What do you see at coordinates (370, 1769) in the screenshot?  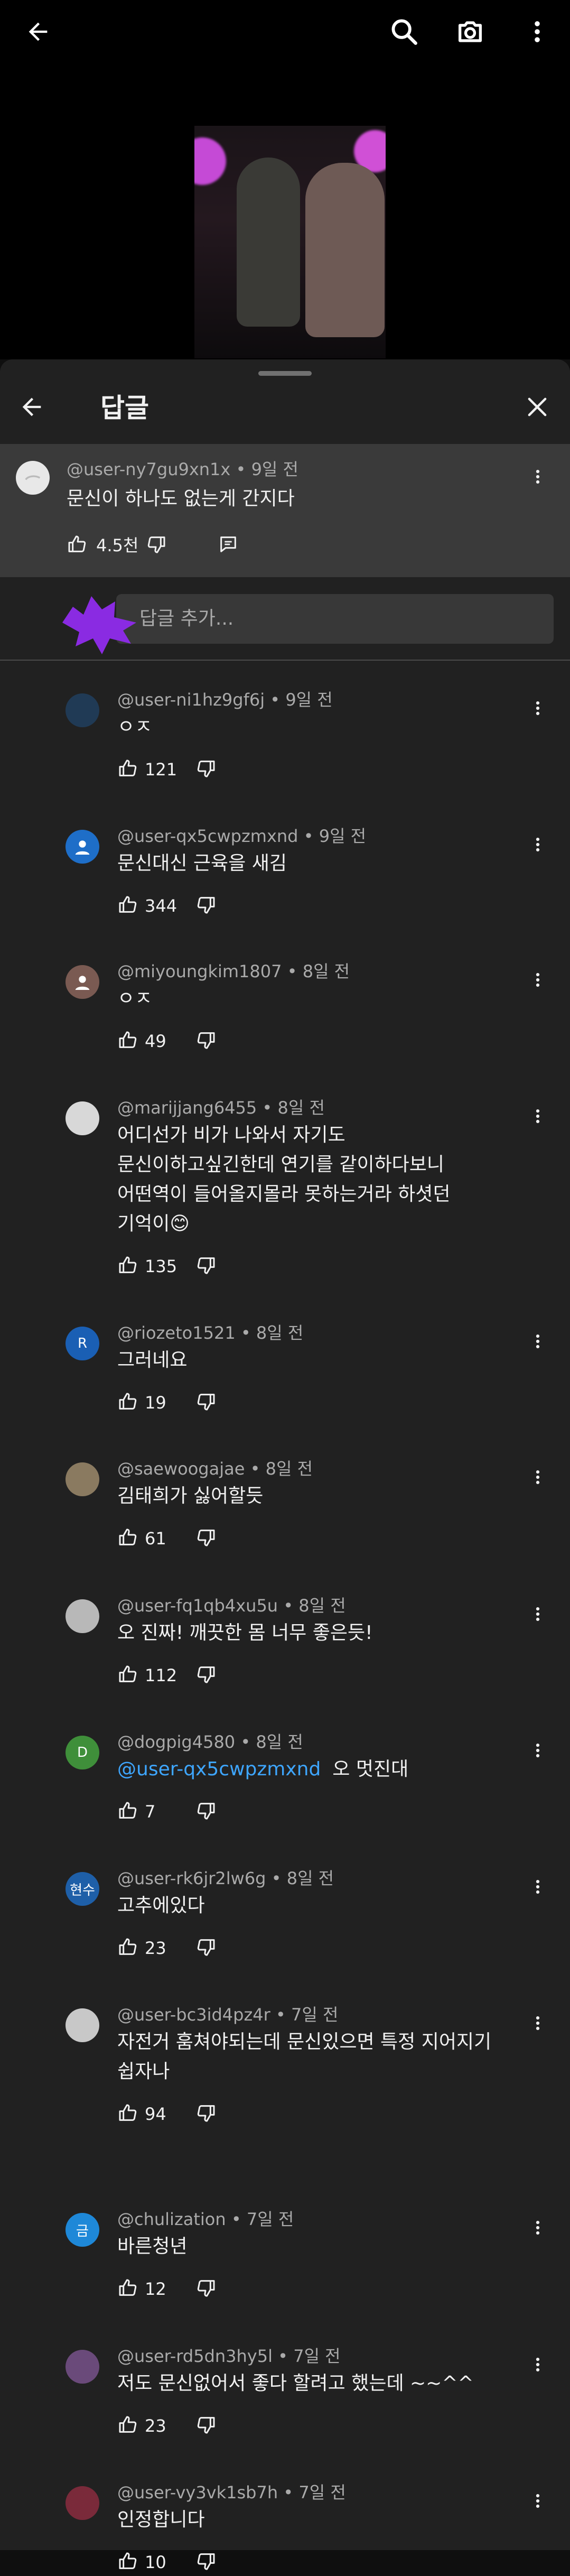 I see `comment-text-body: 오 멋진대` at bounding box center [370, 1769].